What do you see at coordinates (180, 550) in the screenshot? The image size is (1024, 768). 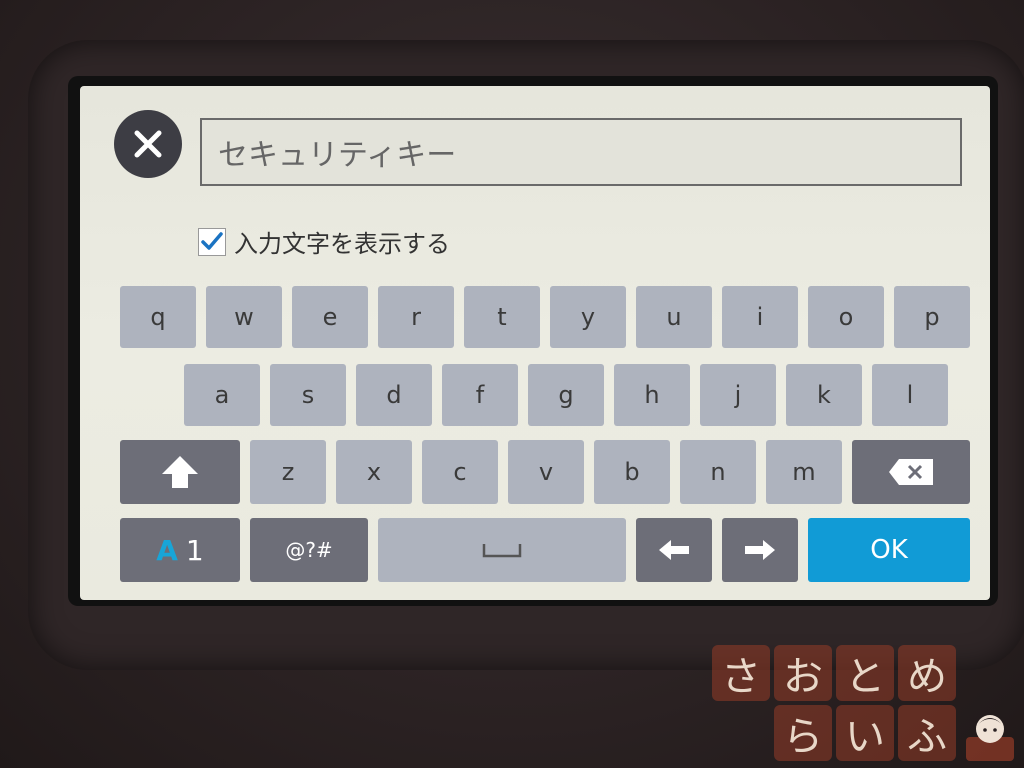 I see `mode-key: A 1` at bounding box center [180, 550].